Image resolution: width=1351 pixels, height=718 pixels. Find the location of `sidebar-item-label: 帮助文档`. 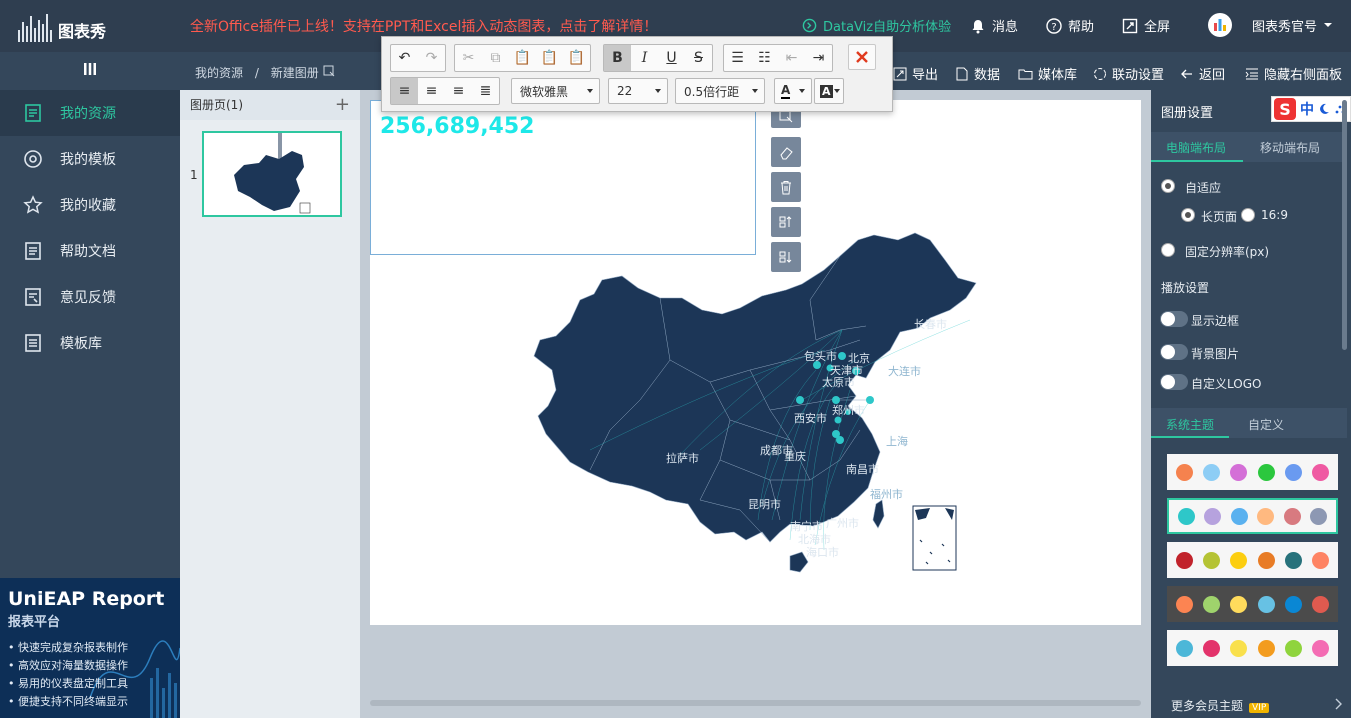

sidebar-item-label: 帮助文档 is located at coordinates (88, 252).